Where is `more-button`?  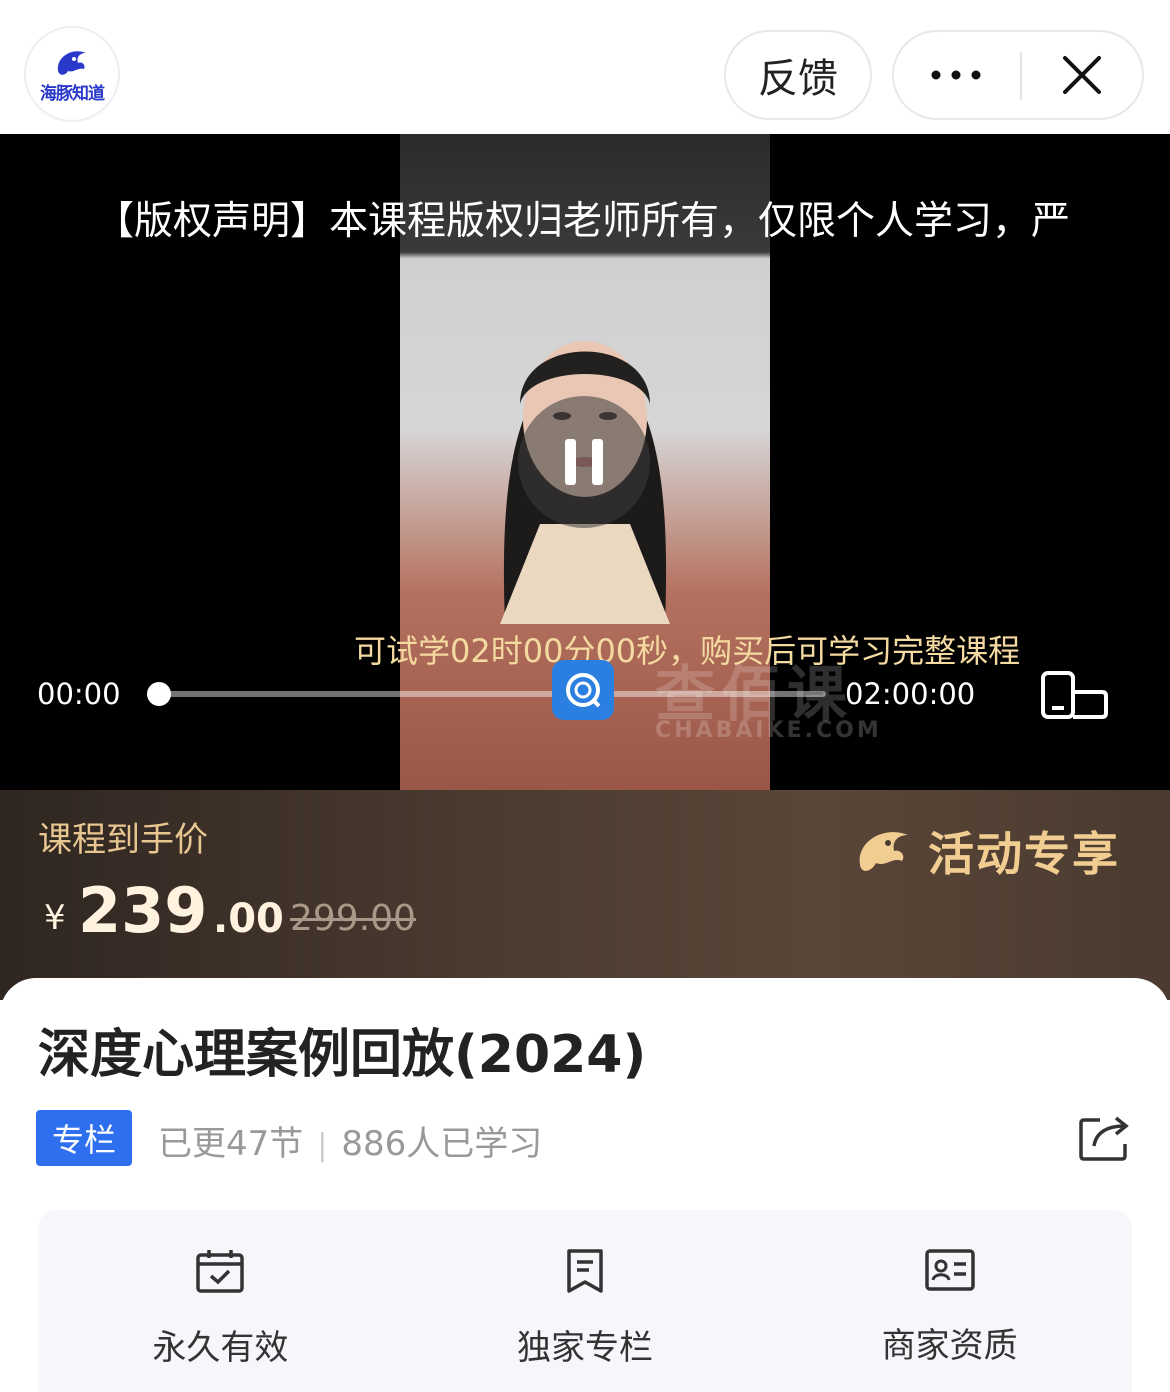 more-button is located at coordinates (956, 75).